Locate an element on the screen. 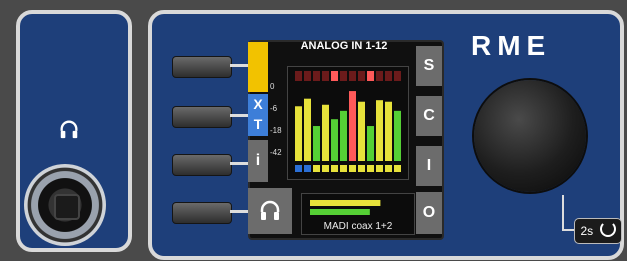  madi-label: MADI coax 1+2 is located at coordinates (358, 226).